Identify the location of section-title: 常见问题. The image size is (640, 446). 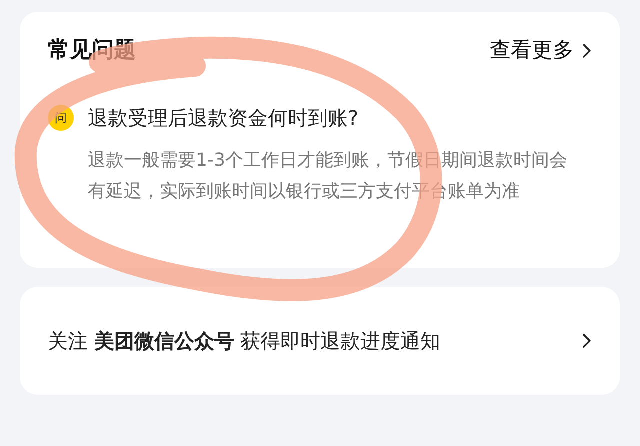
(92, 51).